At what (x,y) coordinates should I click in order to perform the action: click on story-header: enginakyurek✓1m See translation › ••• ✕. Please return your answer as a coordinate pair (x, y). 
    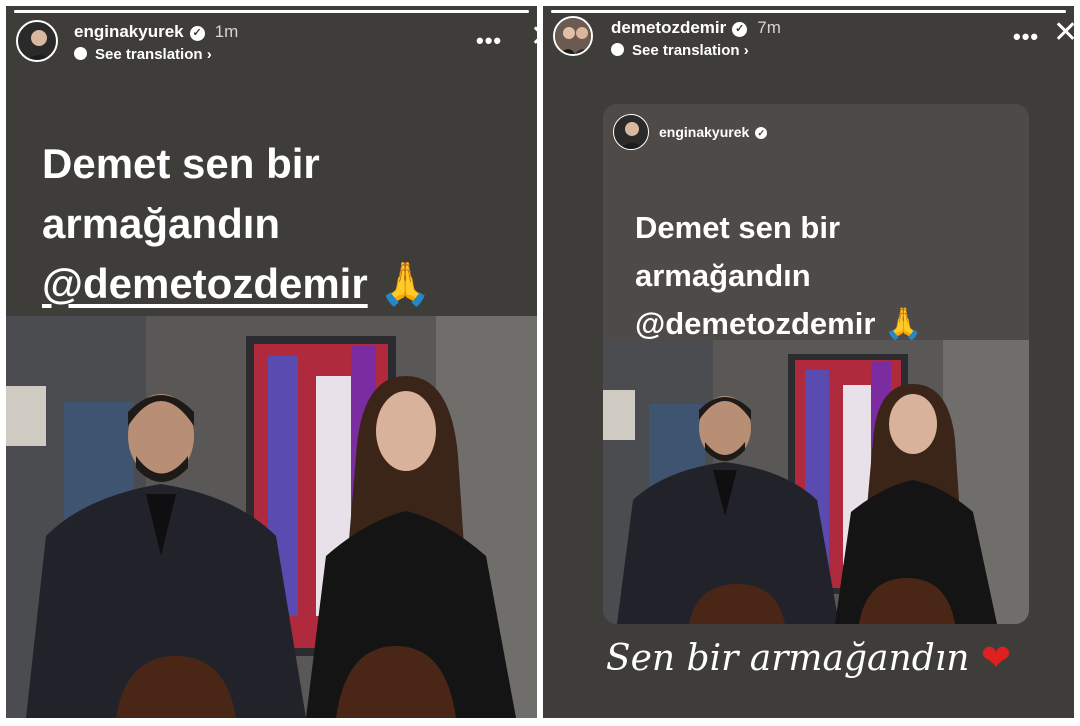
    Looking at the image, I should click on (276, 44).